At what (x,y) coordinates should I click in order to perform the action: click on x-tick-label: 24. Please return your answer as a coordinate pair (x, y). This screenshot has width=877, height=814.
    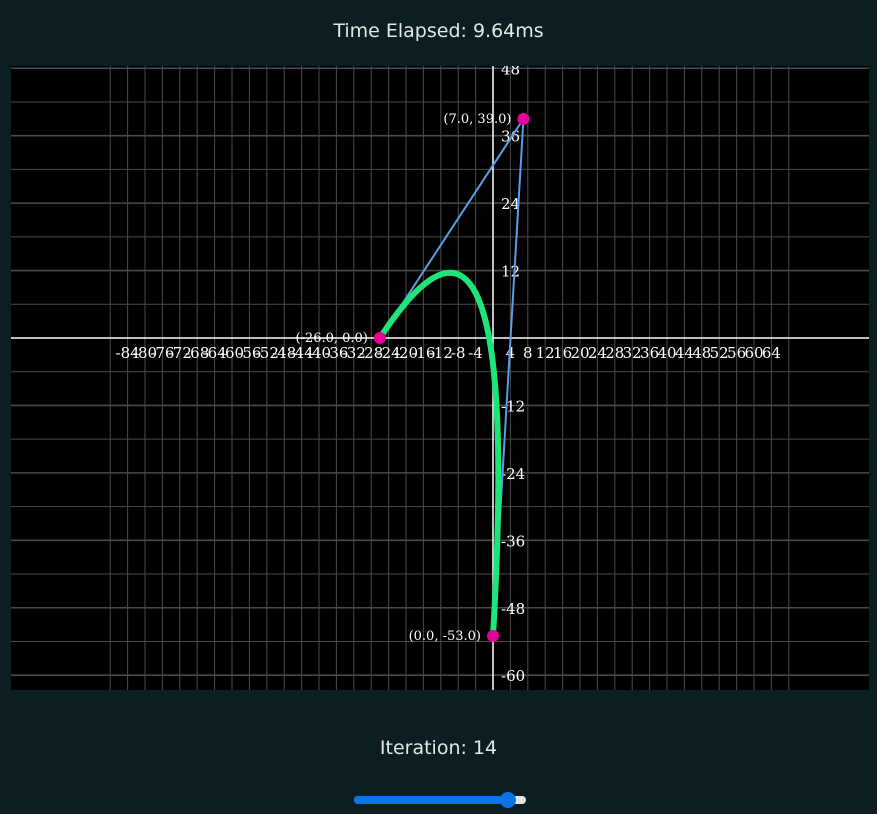
    Looking at the image, I should click on (597, 353).